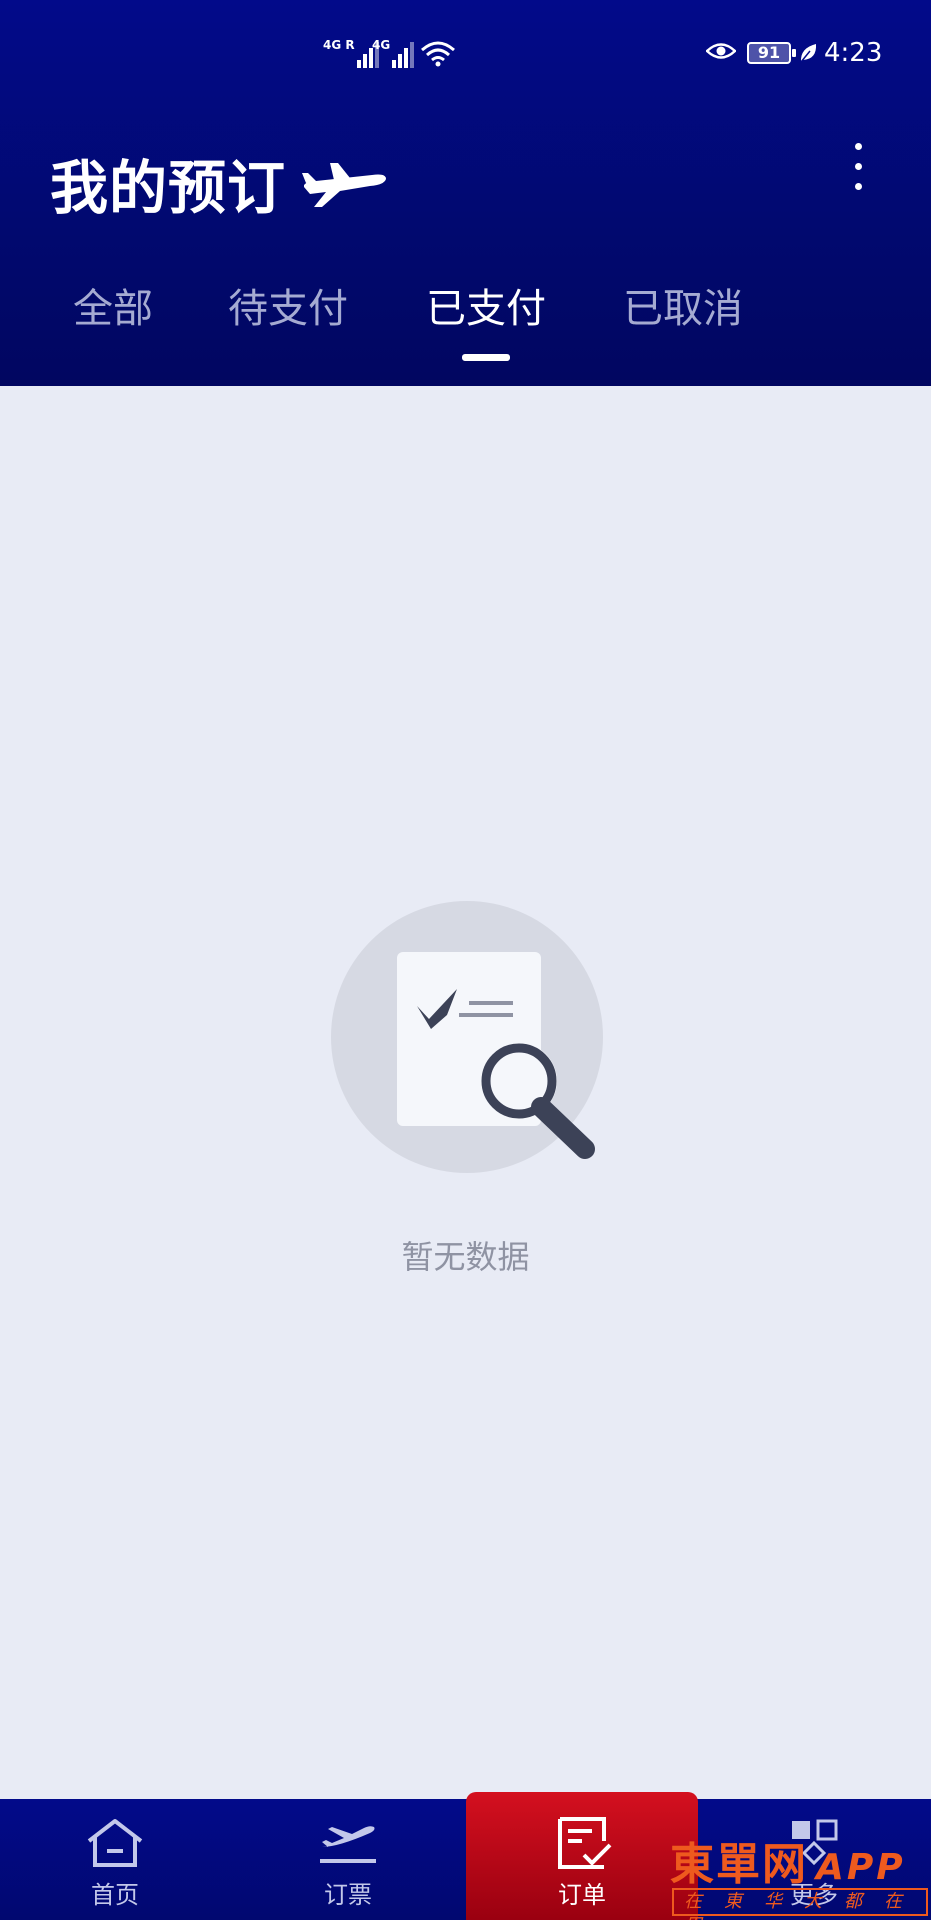 This screenshot has height=1920, width=931. What do you see at coordinates (115, 1895) in the screenshot?
I see `nav-home-label: 首页` at bounding box center [115, 1895].